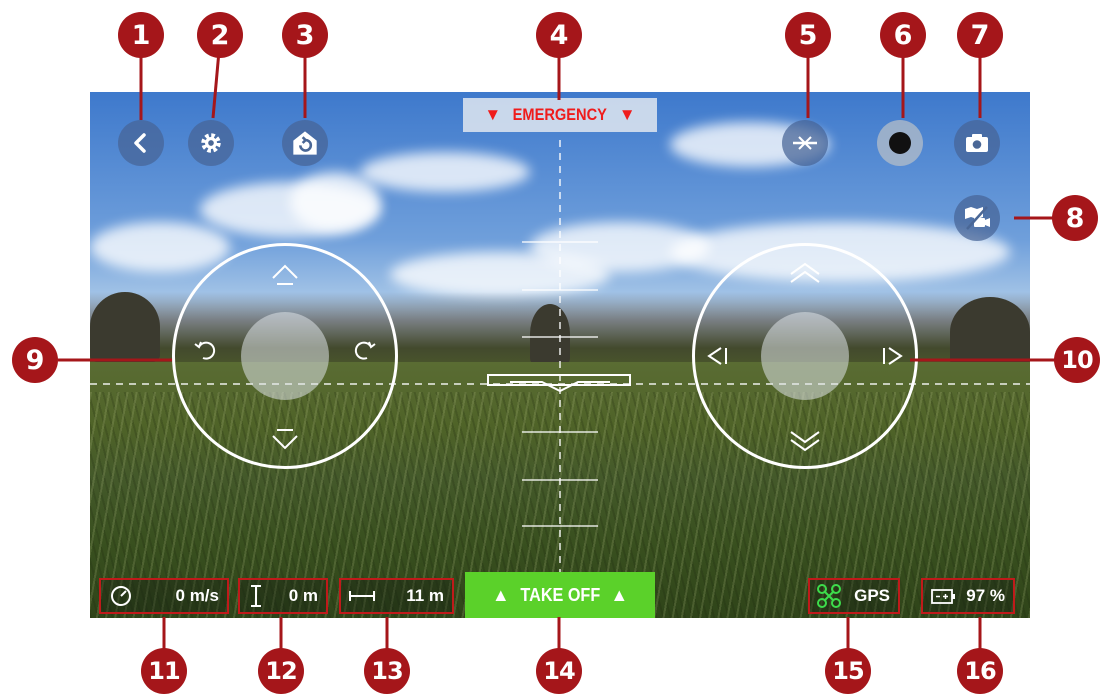 The width and height of the screenshot is (1103, 696). Describe the element at coordinates (425, 595) in the screenshot. I see `distance-value: 11 m` at that location.